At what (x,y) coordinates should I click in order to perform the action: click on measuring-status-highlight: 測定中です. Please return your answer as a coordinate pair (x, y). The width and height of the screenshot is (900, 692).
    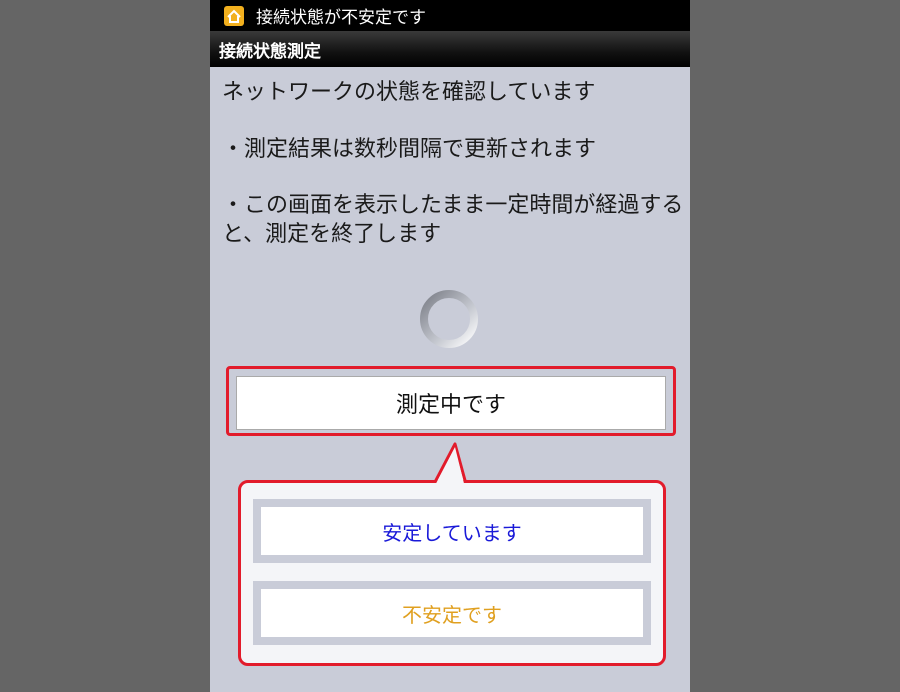
    Looking at the image, I should click on (451, 401).